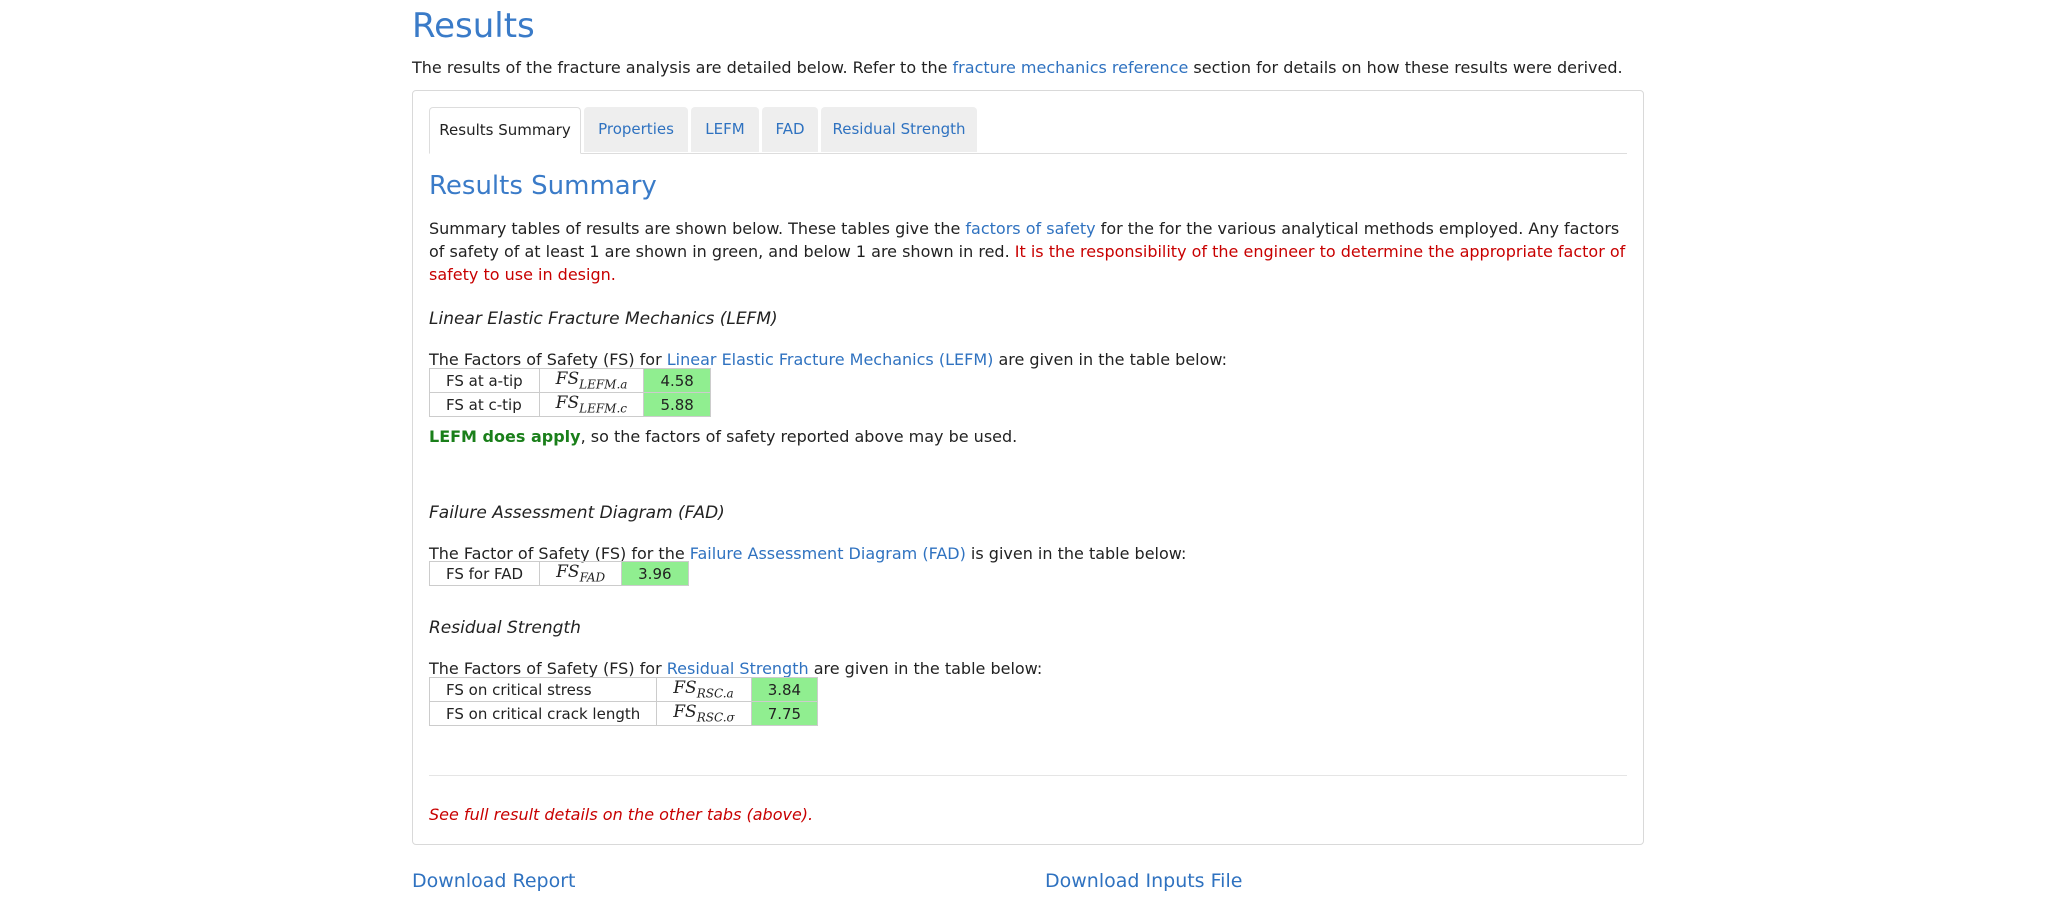  I want to click on table-row: FS at c-tip FSLEFM.c 5.88, so click(570, 404).